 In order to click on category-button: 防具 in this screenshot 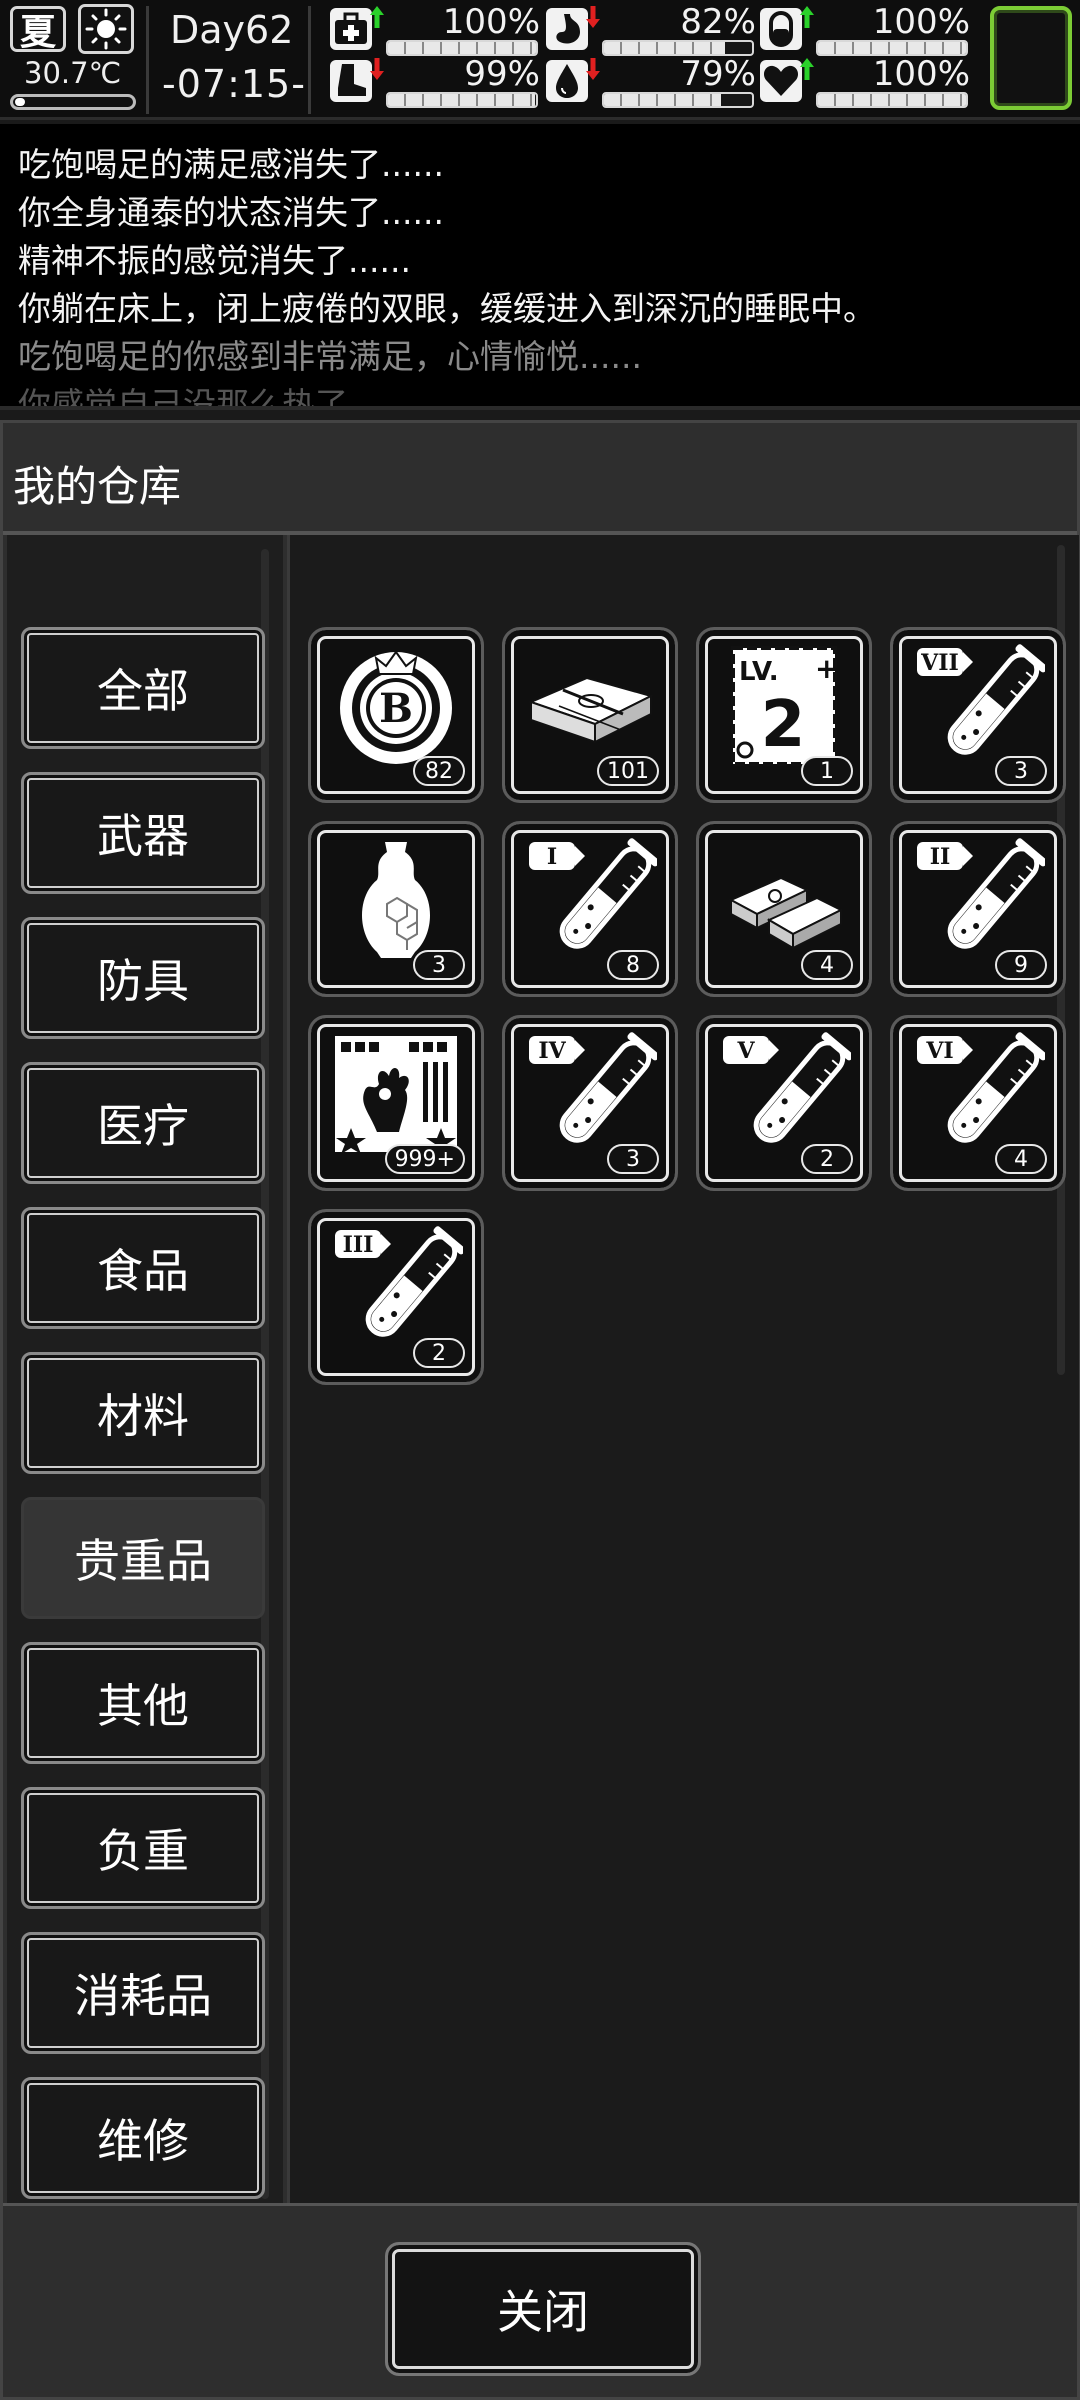, I will do `click(143, 978)`.